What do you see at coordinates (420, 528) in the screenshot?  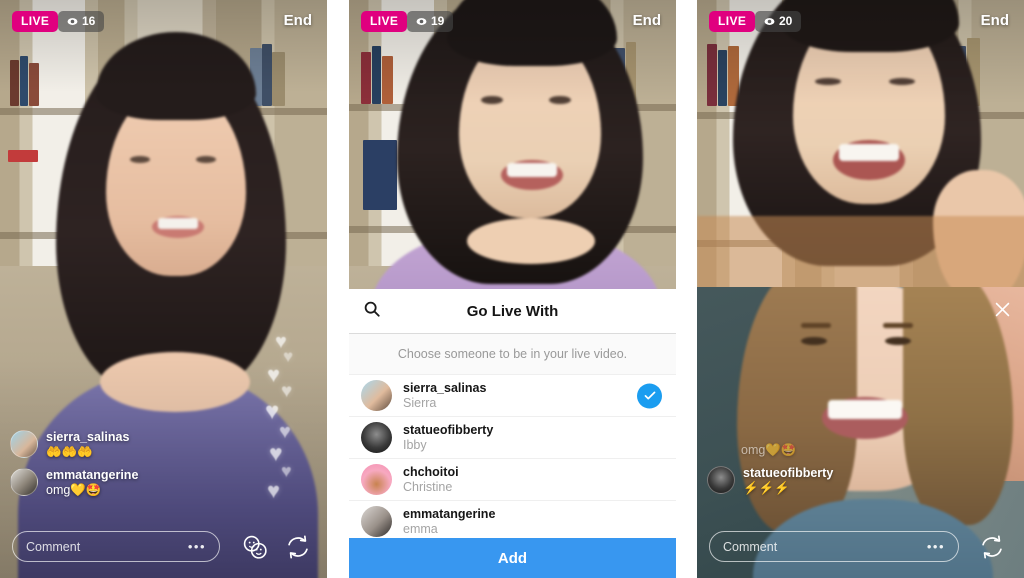 I see `list-item-fullname: emma` at bounding box center [420, 528].